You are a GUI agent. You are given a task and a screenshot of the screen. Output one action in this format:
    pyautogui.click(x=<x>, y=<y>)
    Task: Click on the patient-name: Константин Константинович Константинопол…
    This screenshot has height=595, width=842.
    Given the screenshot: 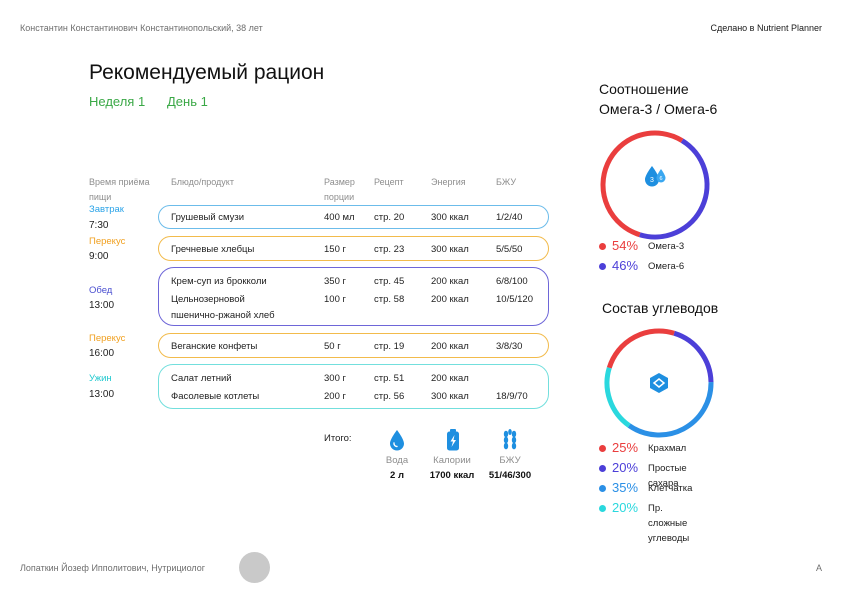 What is the action you would take?
    pyautogui.click(x=141, y=28)
    